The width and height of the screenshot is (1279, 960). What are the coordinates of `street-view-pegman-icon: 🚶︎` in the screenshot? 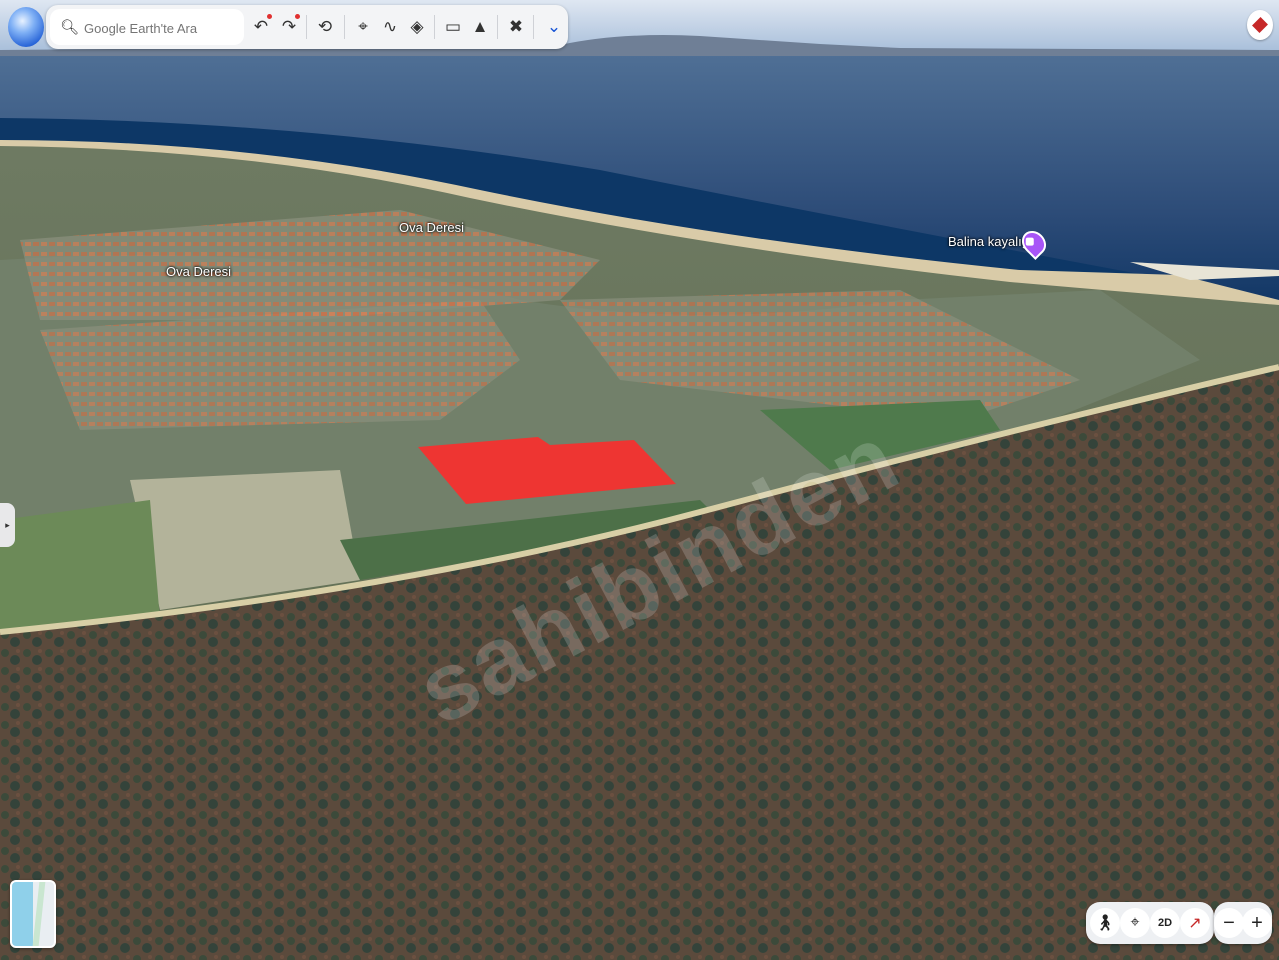 It's located at (1105, 923).